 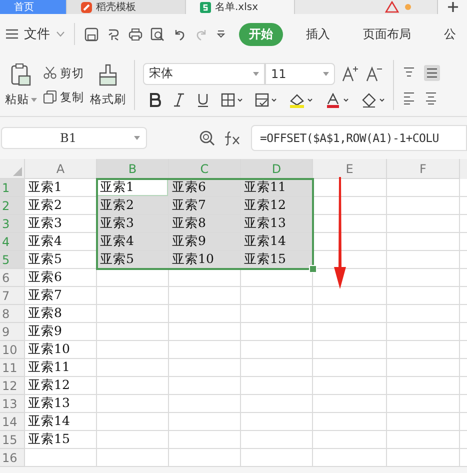 I want to click on fill-color-icon, so click(x=301, y=100).